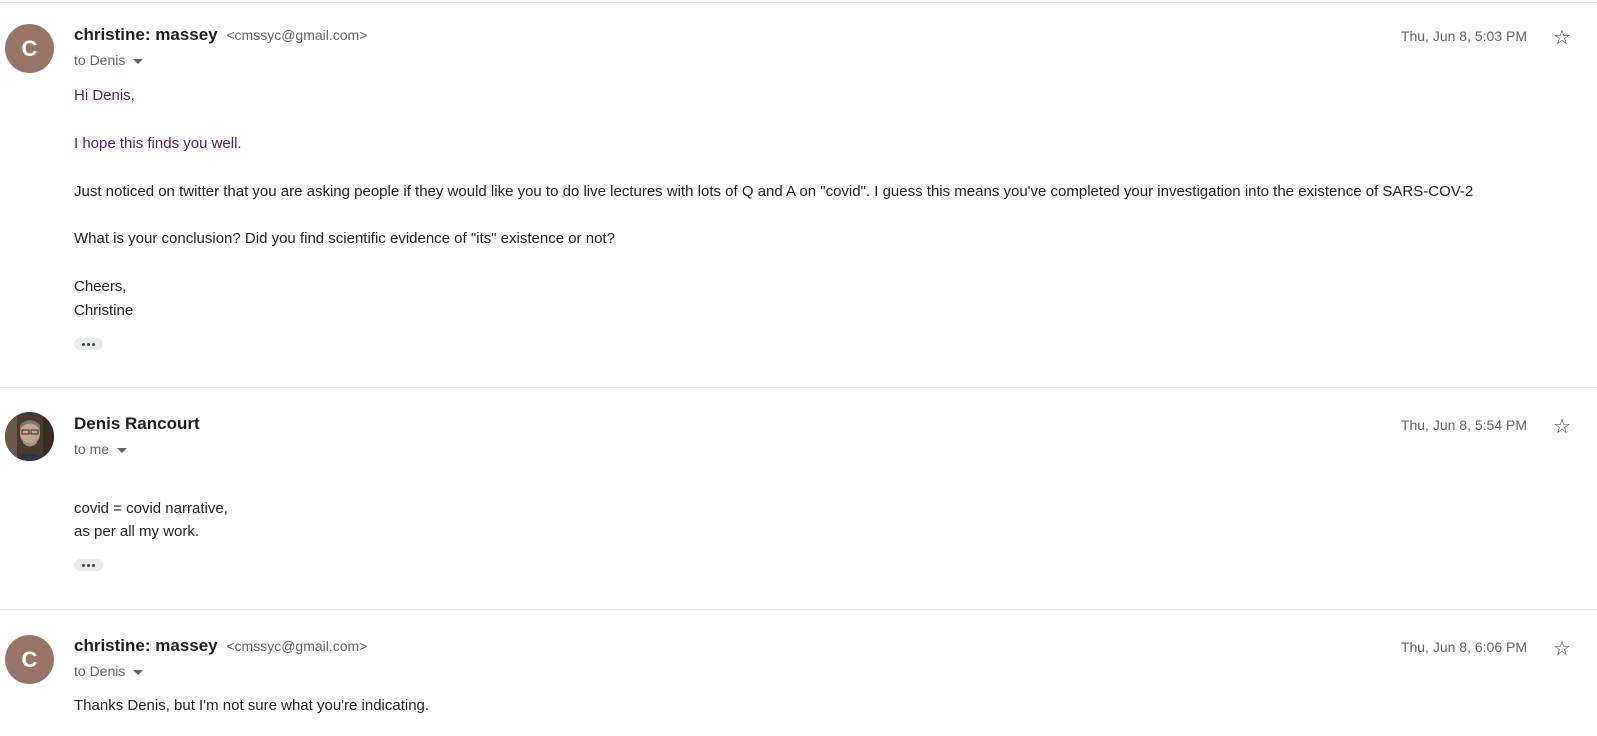 This screenshot has height=736, width=1597. I want to click on body-line: I hope this finds you well., so click(158, 143).